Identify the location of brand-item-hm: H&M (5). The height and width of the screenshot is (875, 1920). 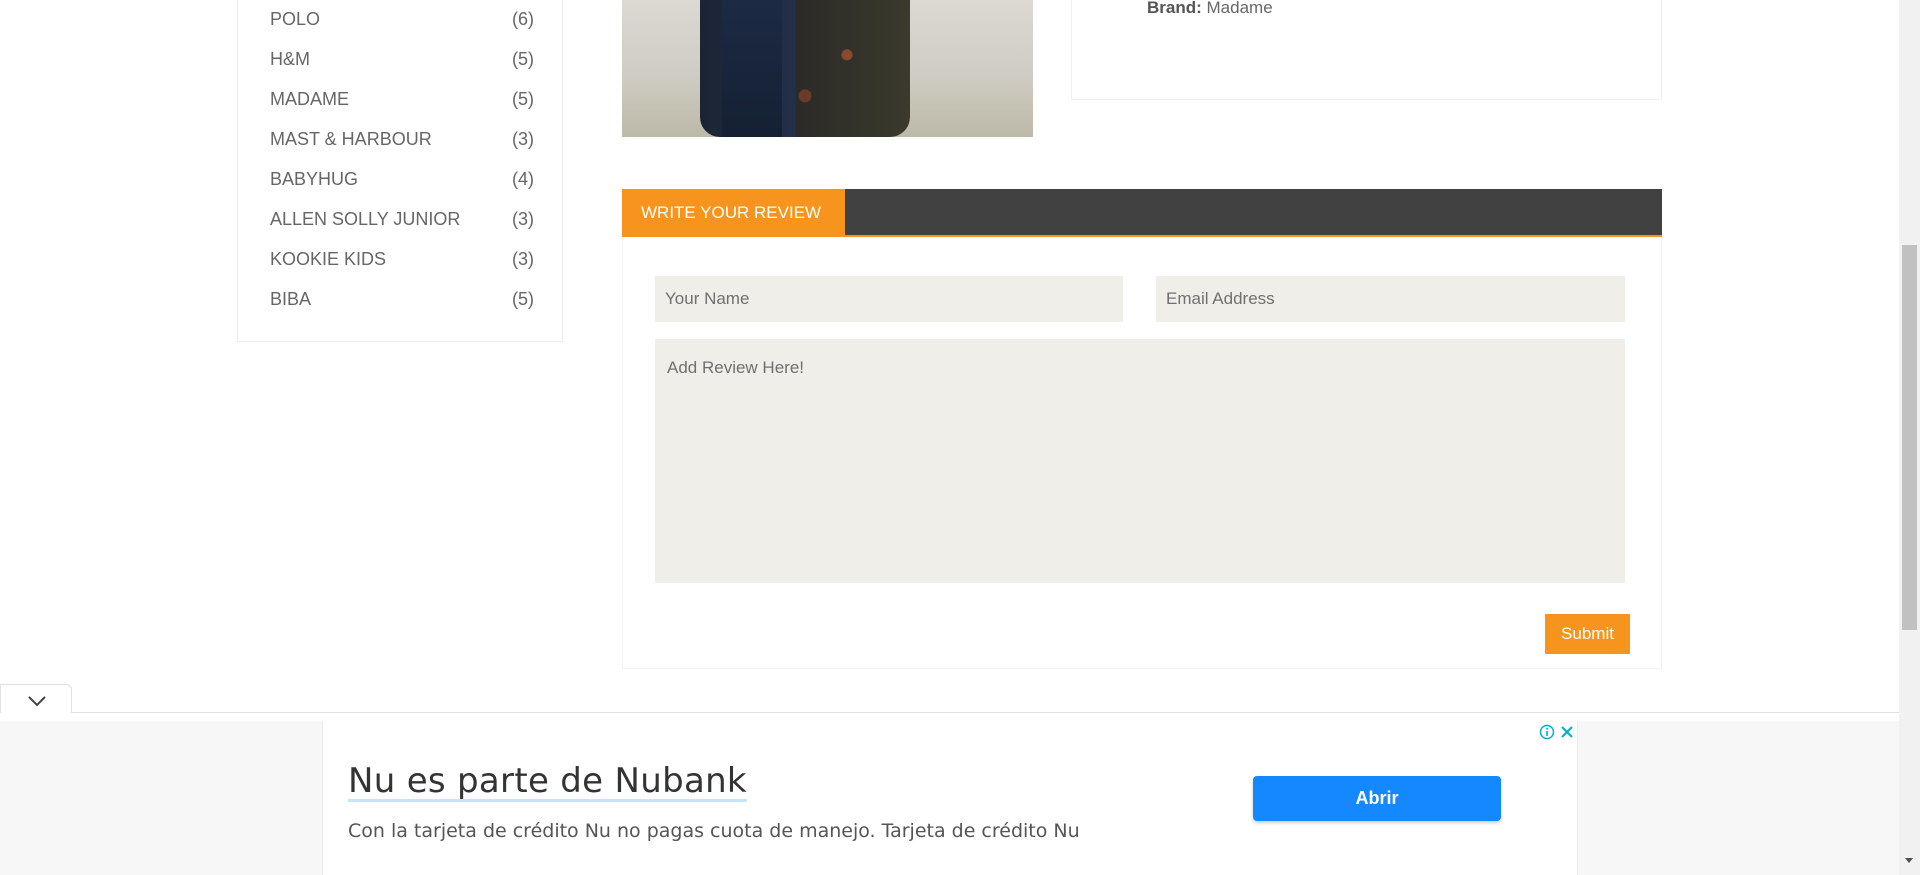
(402, 59).